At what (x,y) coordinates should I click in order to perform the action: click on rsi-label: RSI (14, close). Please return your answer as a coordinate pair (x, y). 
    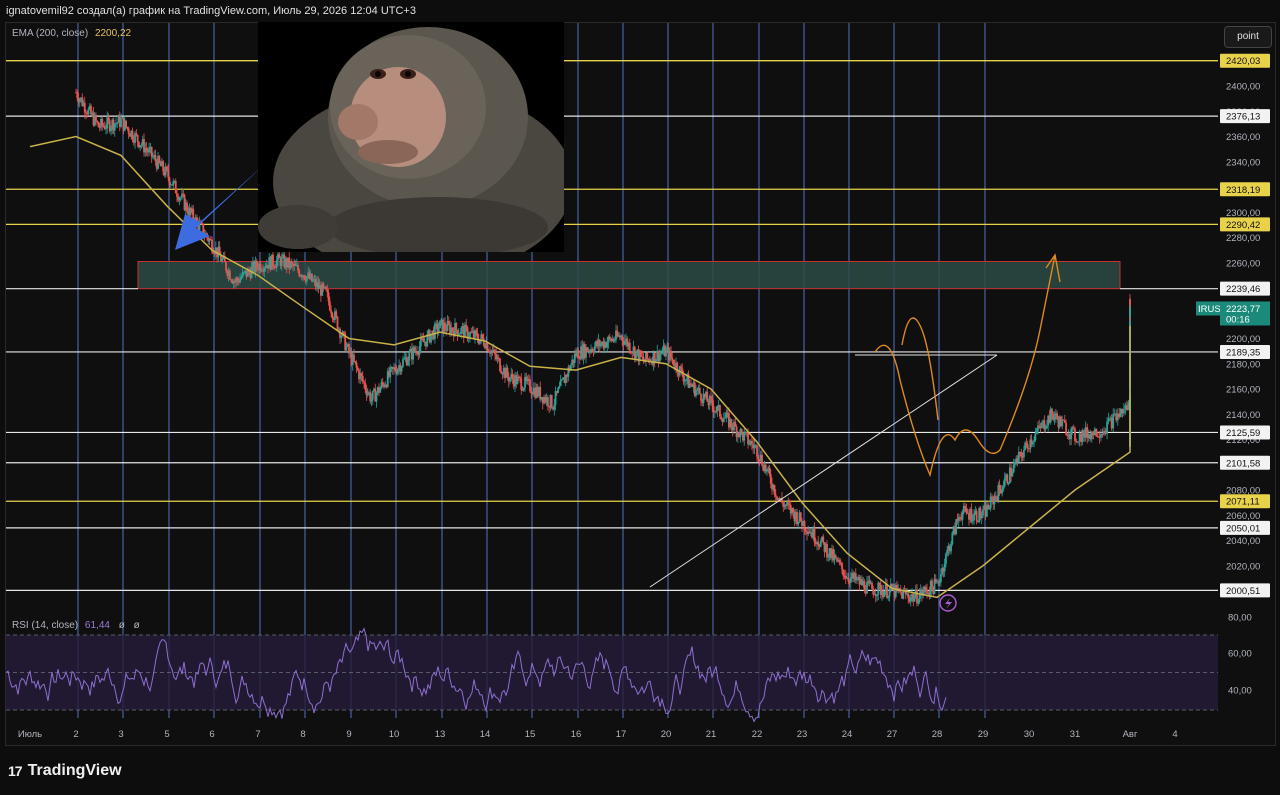
    Looking at the image, I should click on (45, 625).